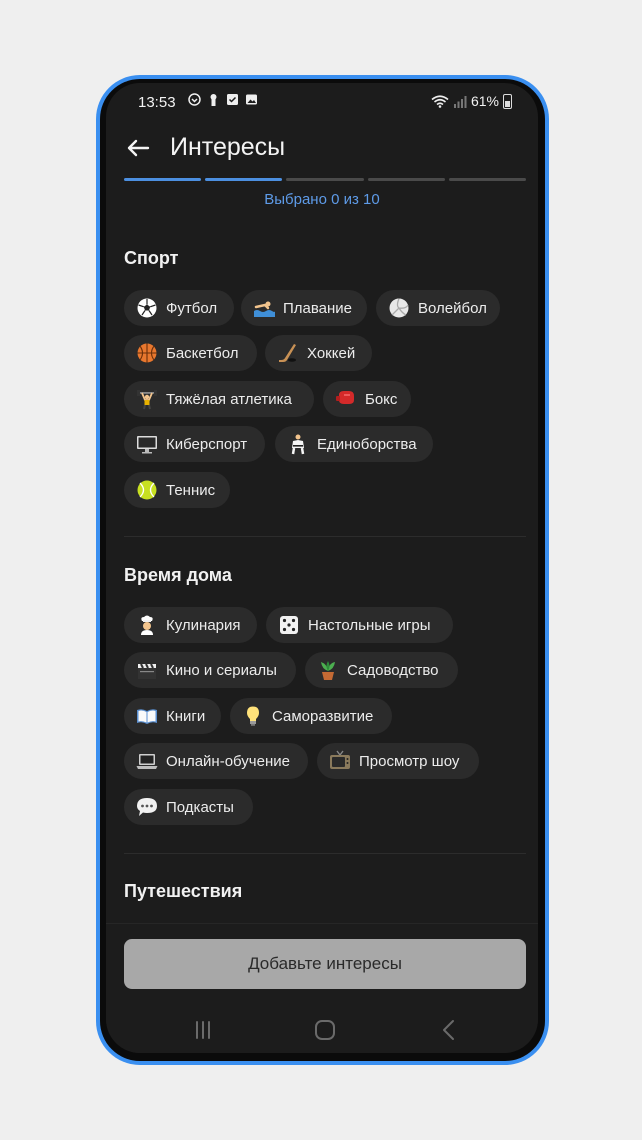 The image size is (642, 1140). What do you see at coordinates (200, 807) in the screenshot?
I see `chip-label: Подкасты` at bounding box center [200, 807].